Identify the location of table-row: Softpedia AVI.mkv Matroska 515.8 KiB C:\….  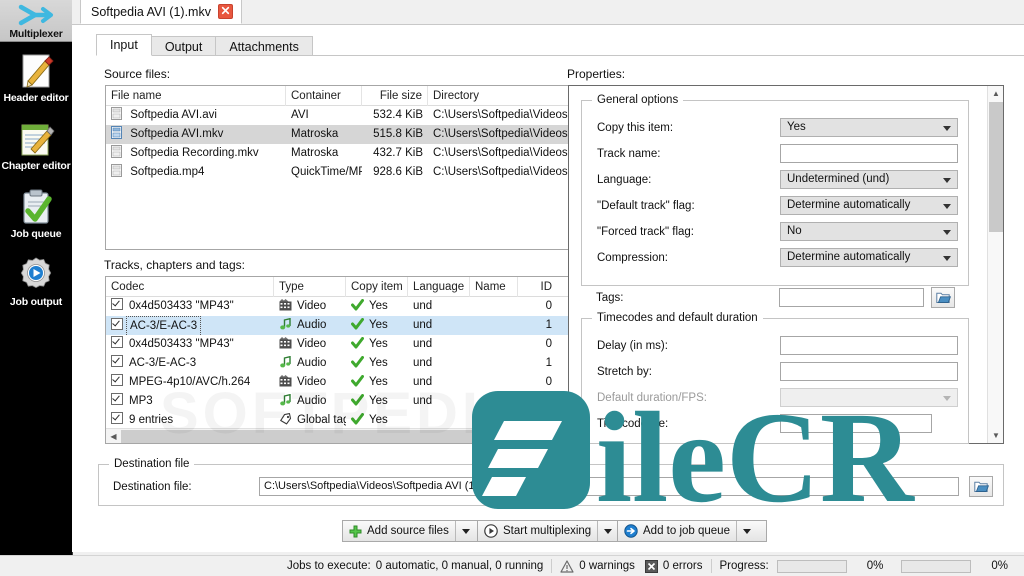
(350, 134).